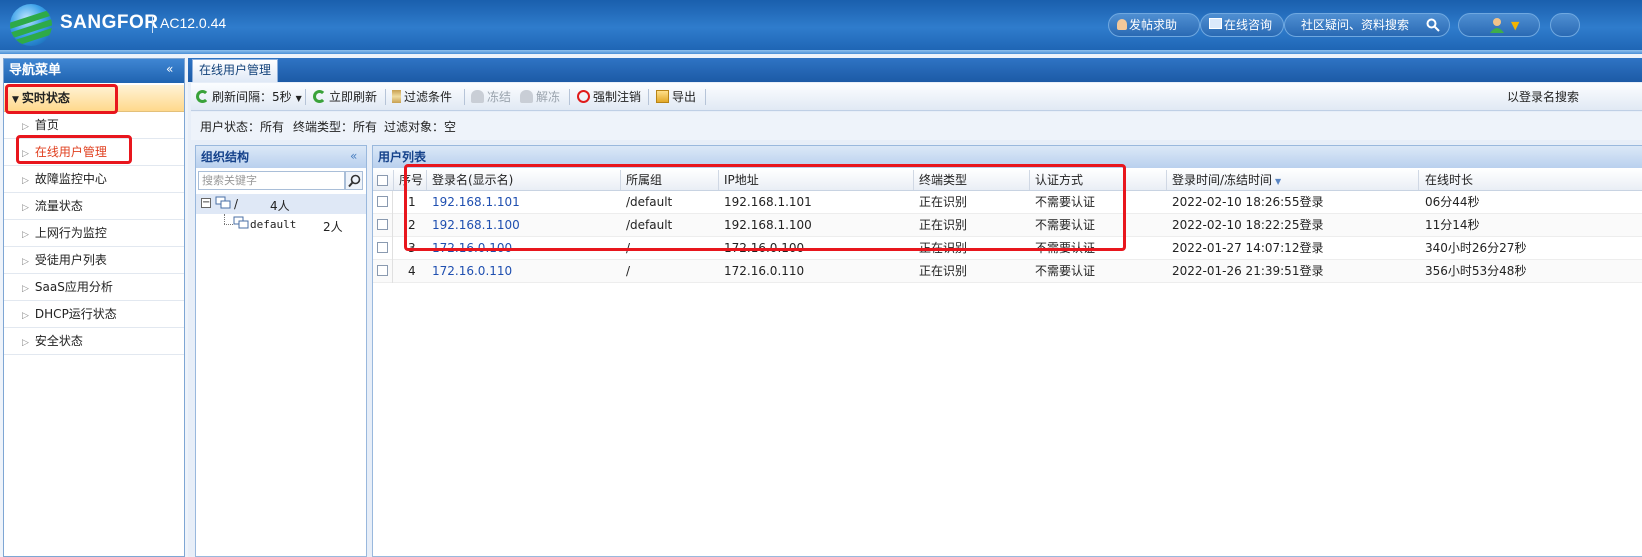  Describe the element at coordinates (499, 97) in the screenshot. I see `freeze-label: 冻结` at that location.